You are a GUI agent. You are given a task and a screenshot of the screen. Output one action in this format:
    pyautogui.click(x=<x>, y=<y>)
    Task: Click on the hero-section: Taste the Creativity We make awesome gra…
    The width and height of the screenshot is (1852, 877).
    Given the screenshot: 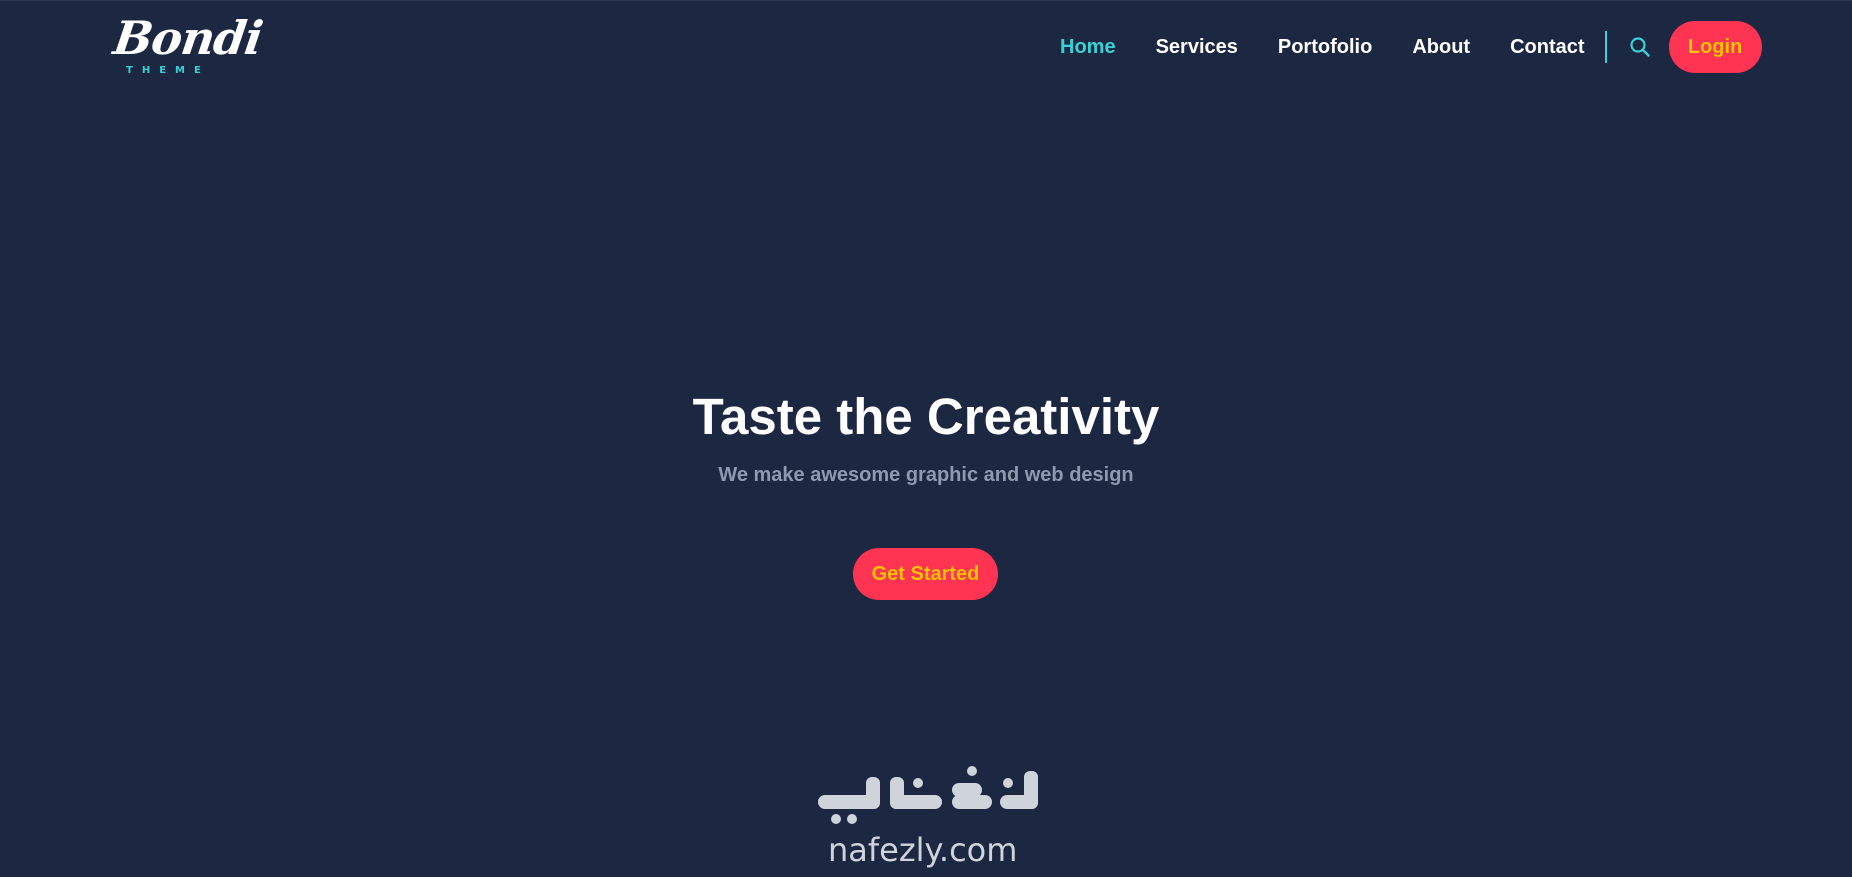 What is the action you would take?
    pyautogui.click(x=926, y=435)
    